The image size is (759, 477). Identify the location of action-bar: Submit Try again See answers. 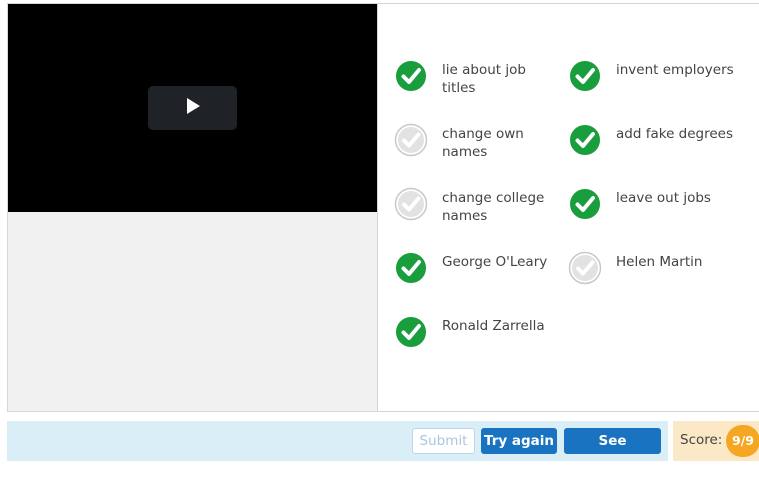
(337, 447).